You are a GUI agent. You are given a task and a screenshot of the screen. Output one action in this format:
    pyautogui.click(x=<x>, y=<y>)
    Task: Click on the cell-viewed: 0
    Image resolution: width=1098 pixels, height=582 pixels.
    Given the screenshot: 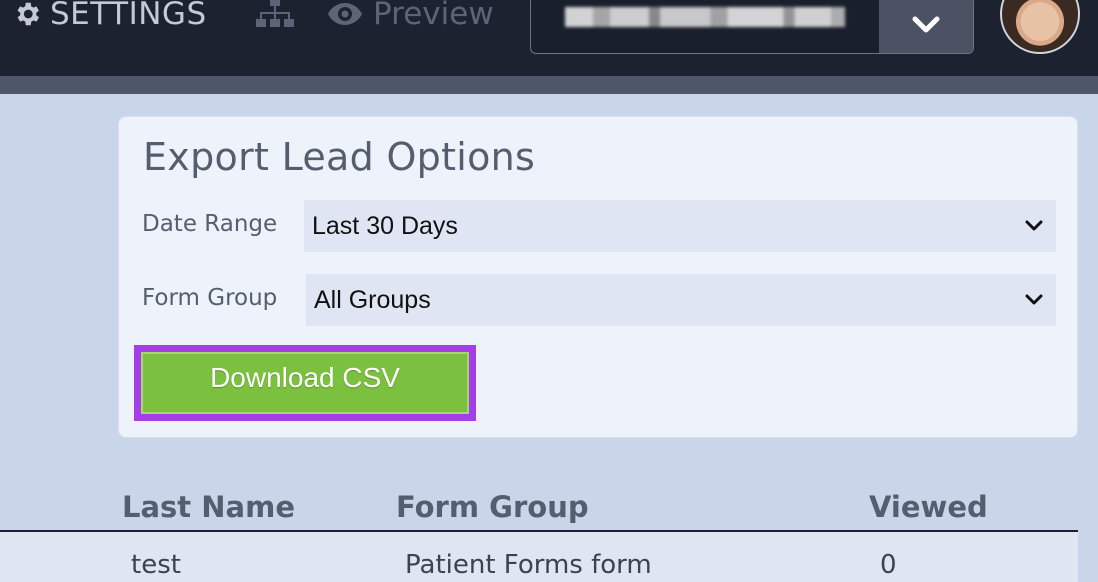 What is the action you would take?
    pyautogui.click(x=888, y=565)
    